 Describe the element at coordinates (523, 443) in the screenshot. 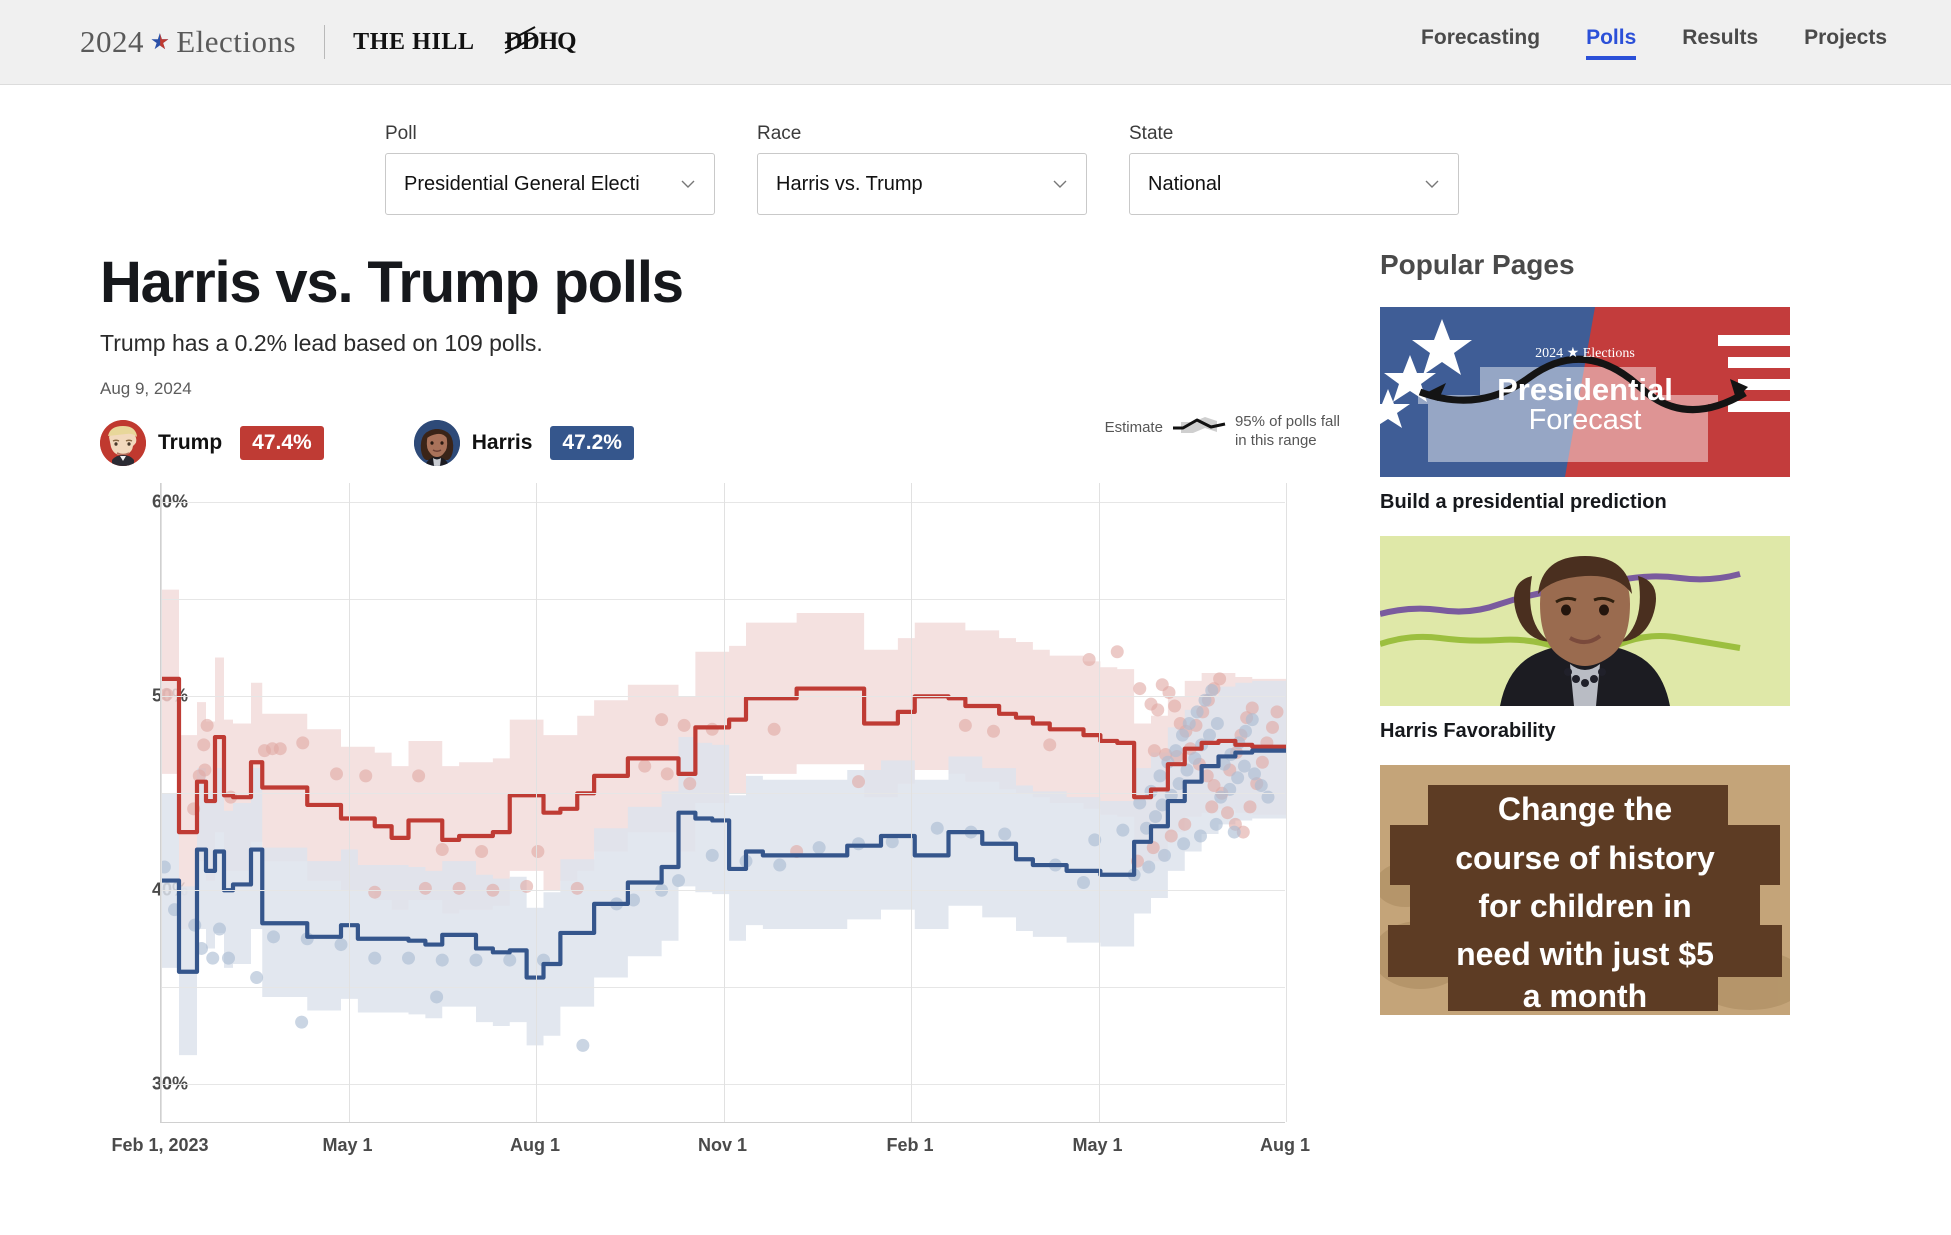

I see `candidate-harris: Harris 47.2%` at that location.